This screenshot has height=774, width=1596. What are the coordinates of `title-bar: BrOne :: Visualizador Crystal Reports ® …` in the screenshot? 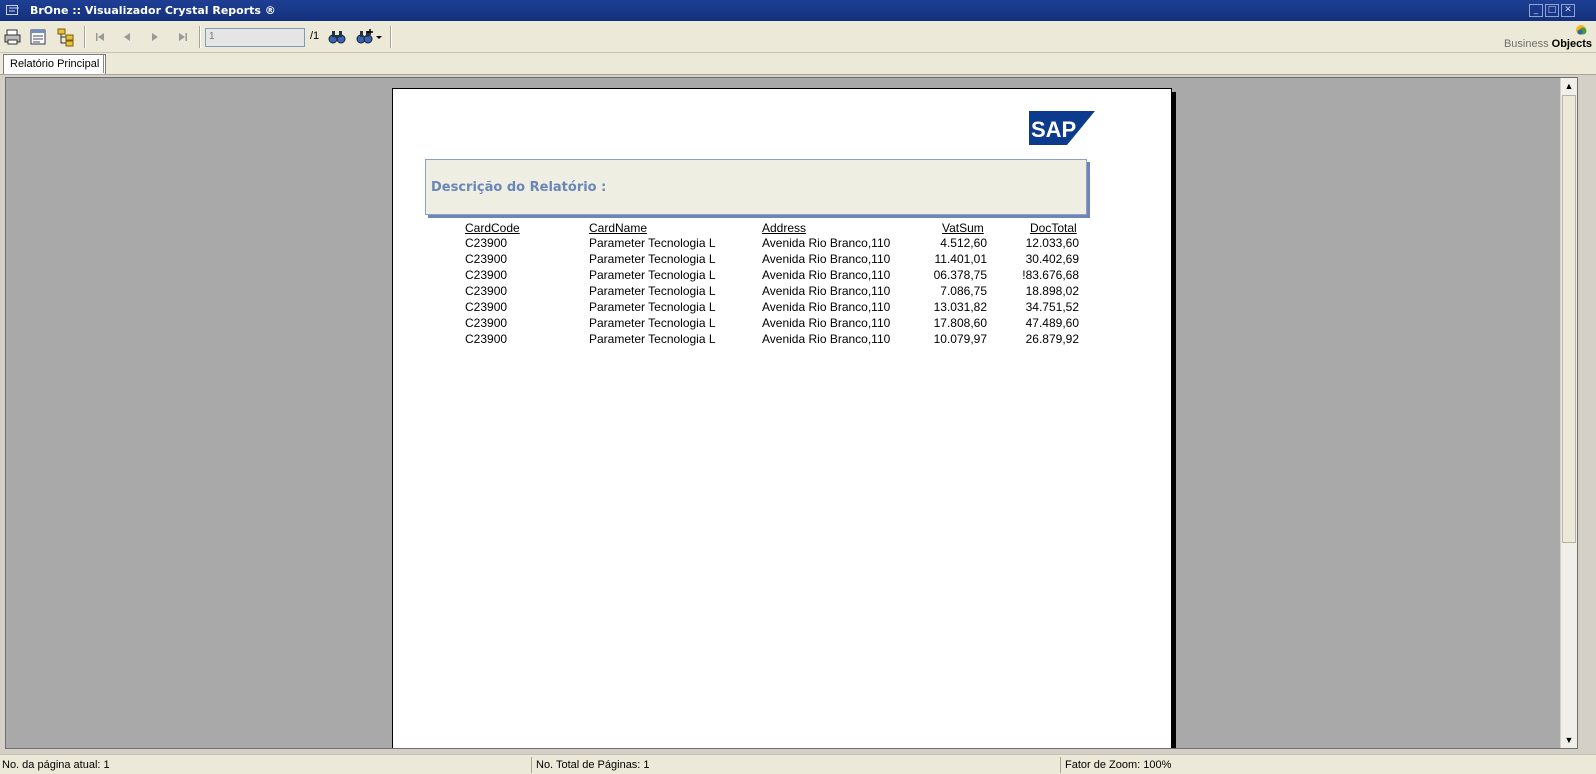 It's located at (798, 10).